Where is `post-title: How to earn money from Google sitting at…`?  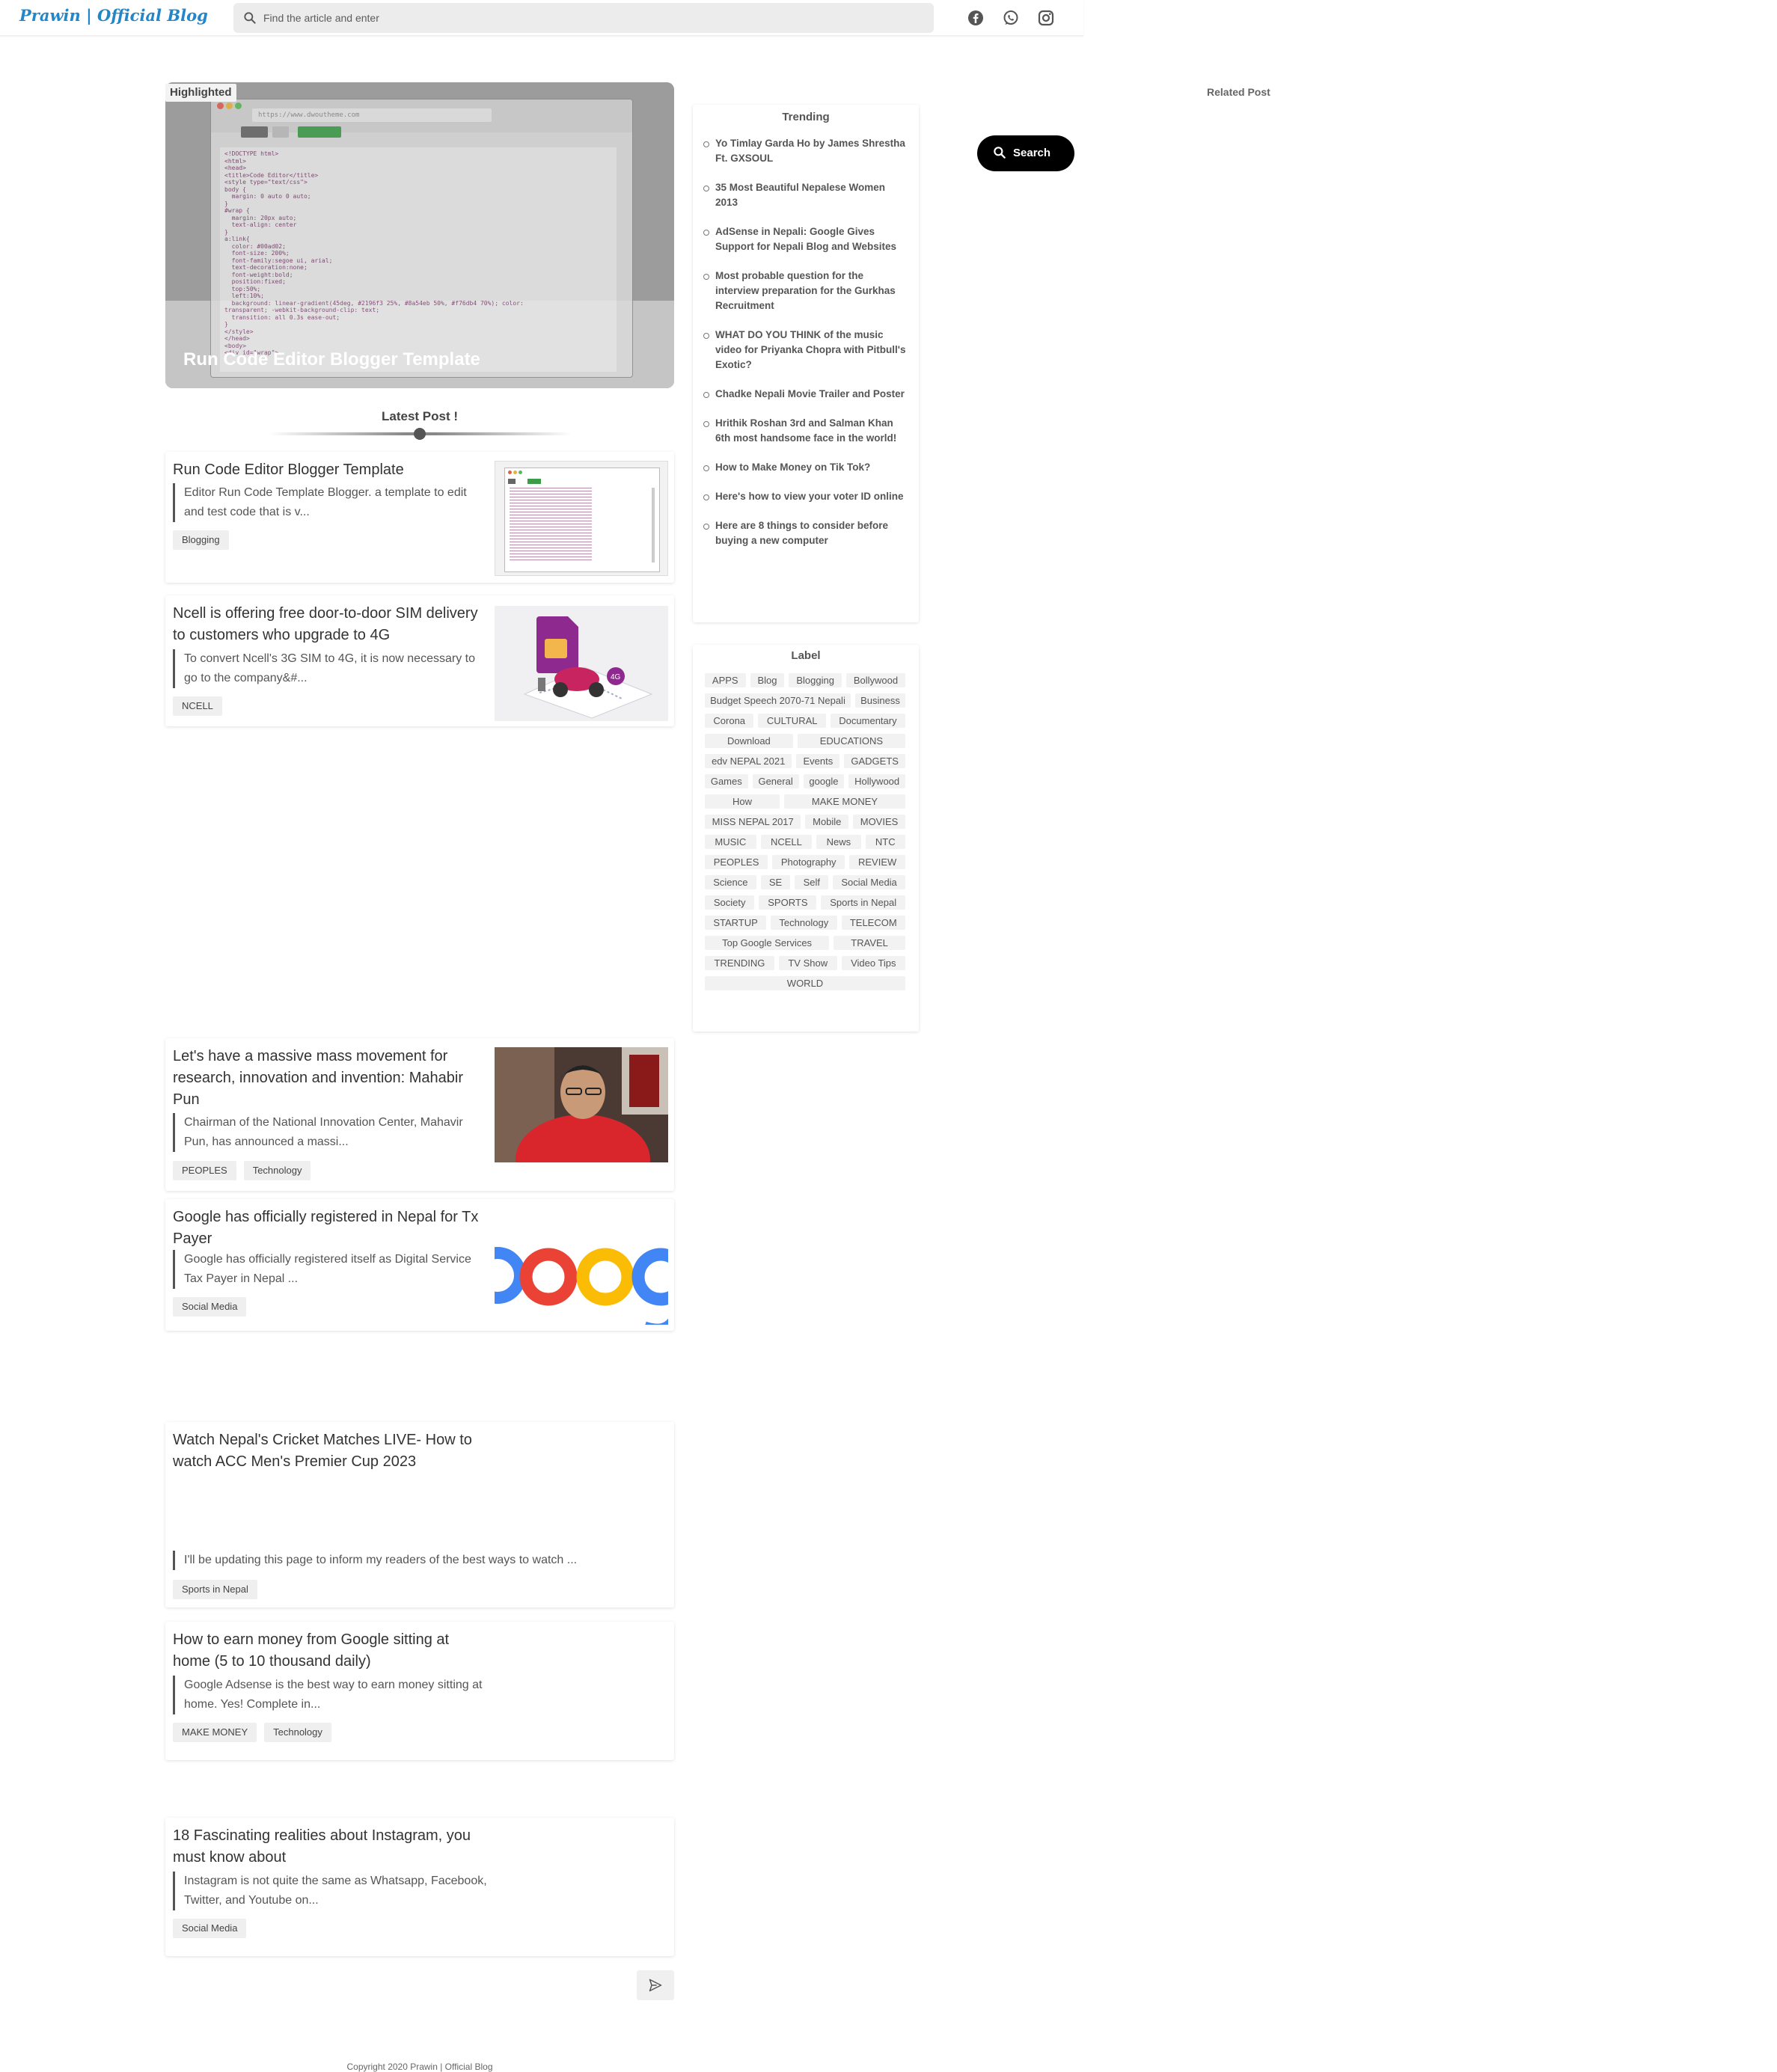
post-title: How to earn money from Google sitting at… is located at coordinates (330, 1651).